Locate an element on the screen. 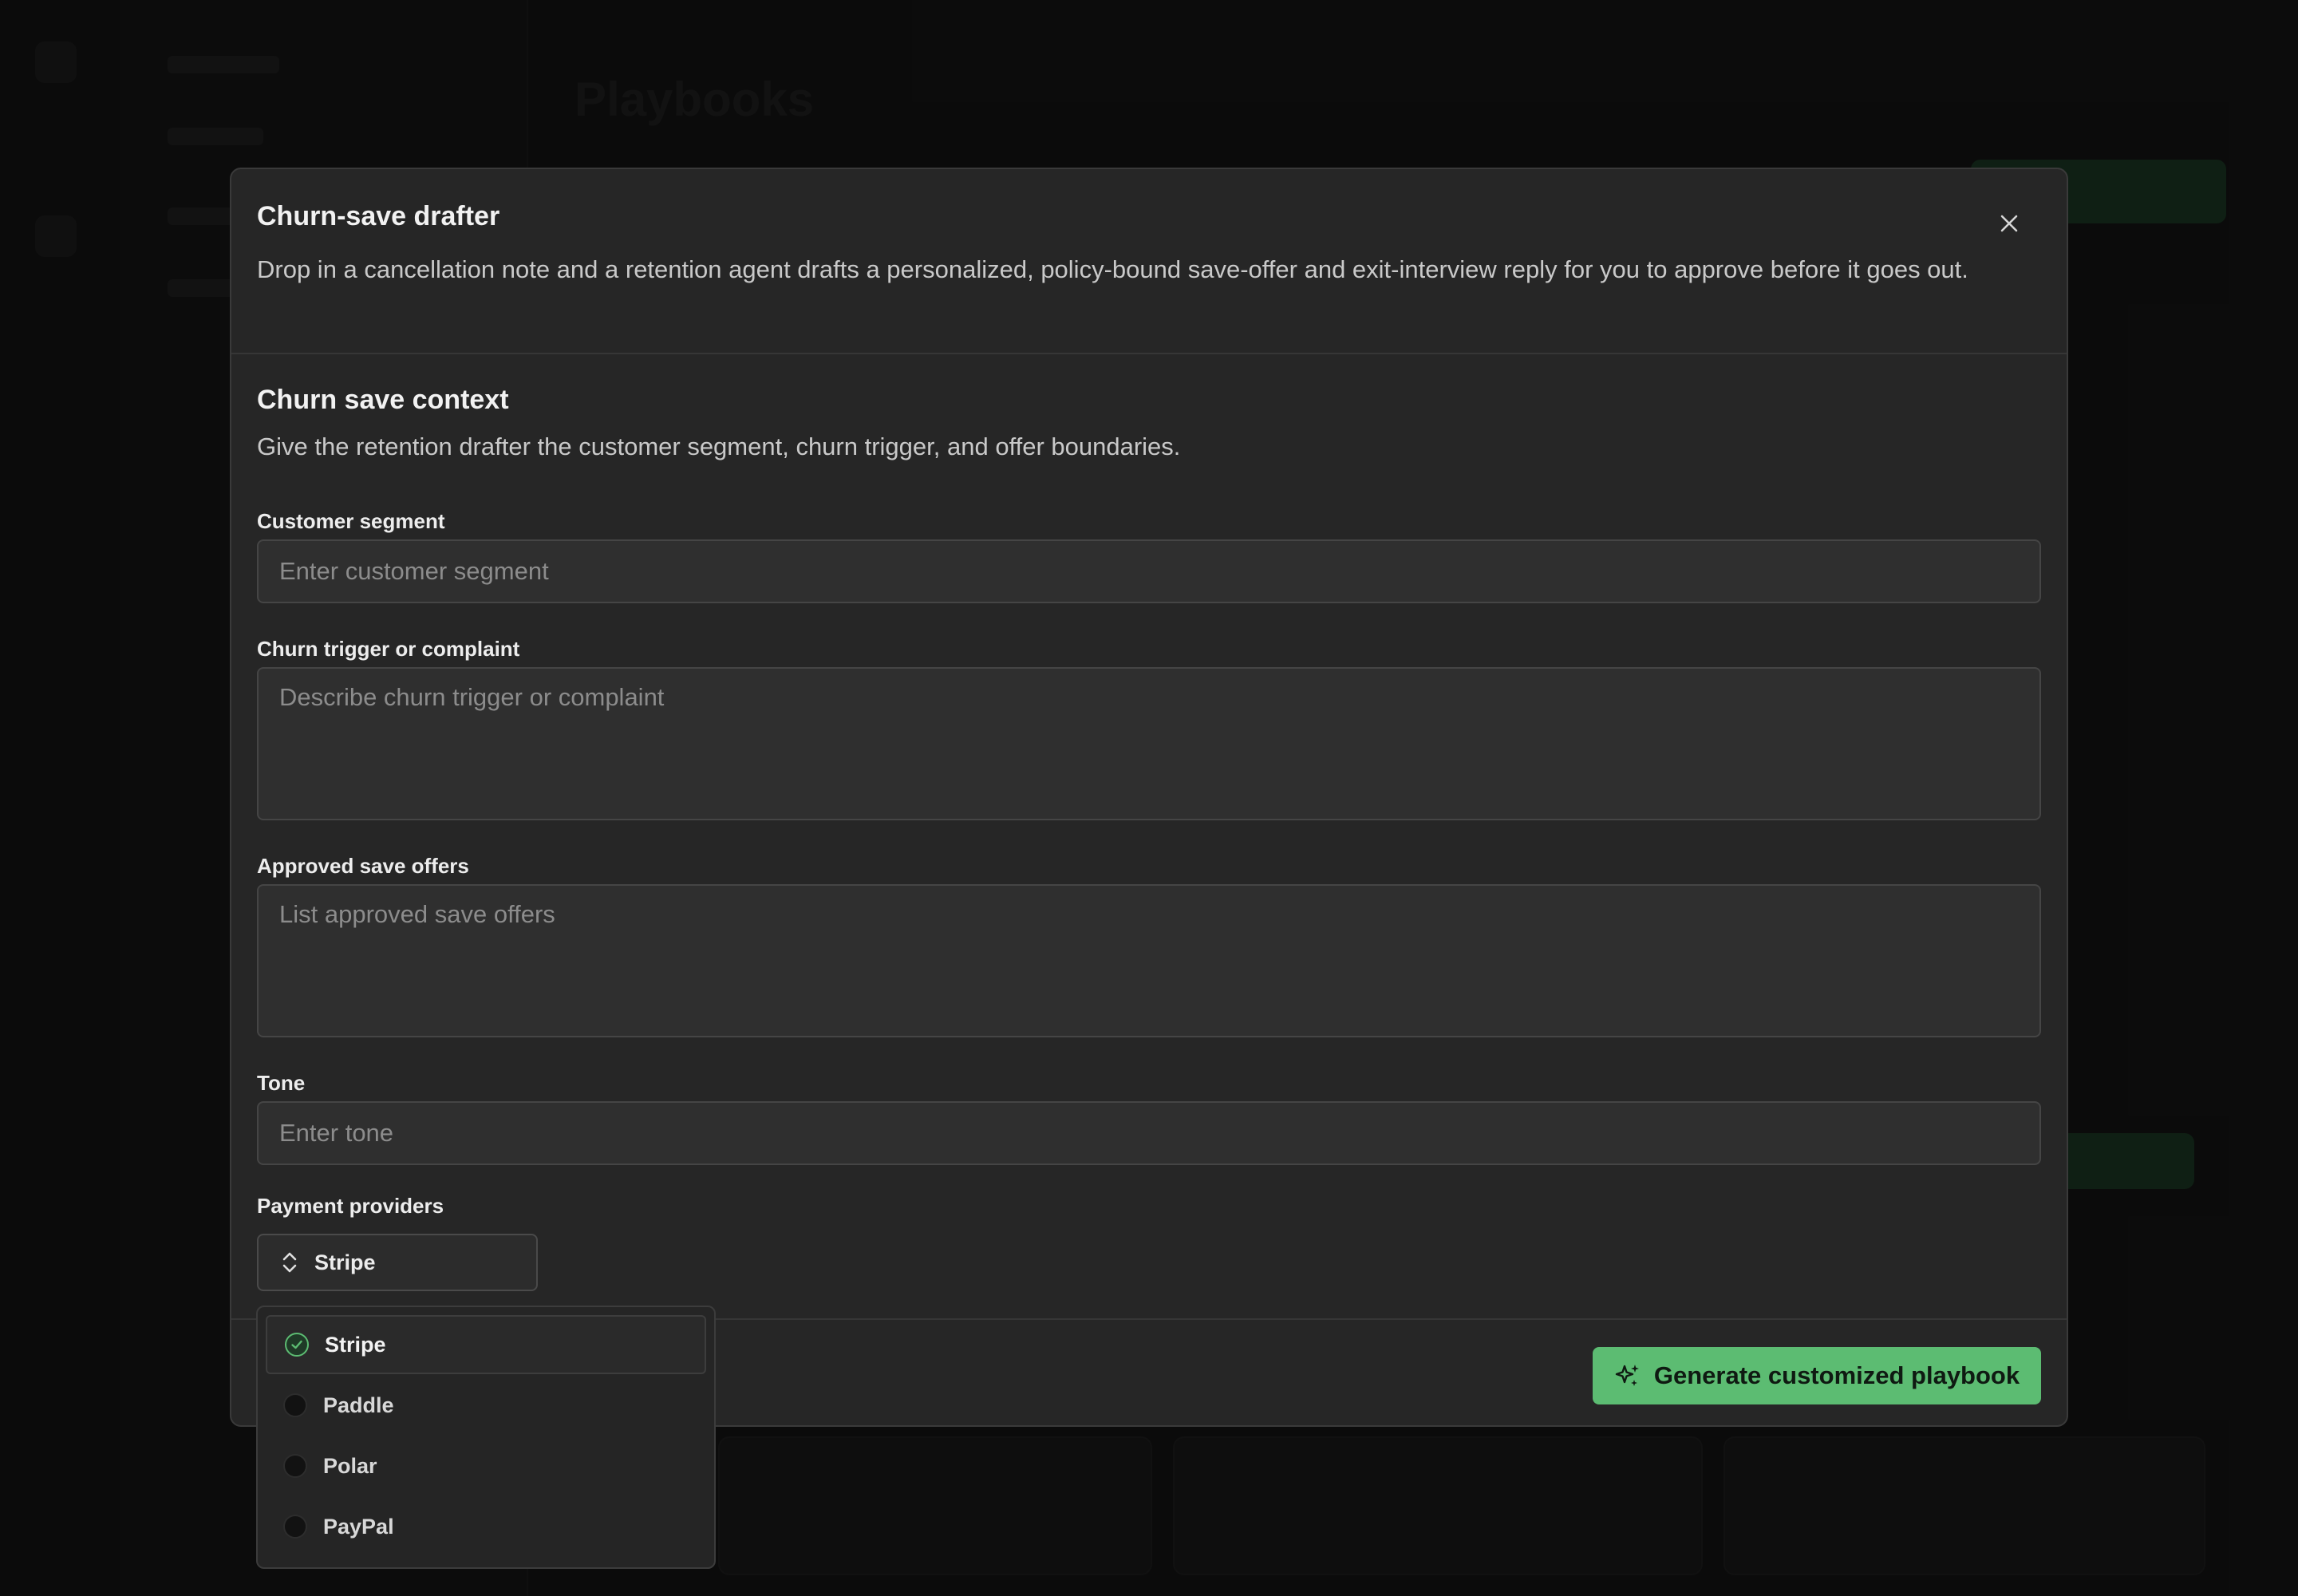 The image size is (2298, 1596). option-paddle: Paddle is located at coordinates (486, 1405).